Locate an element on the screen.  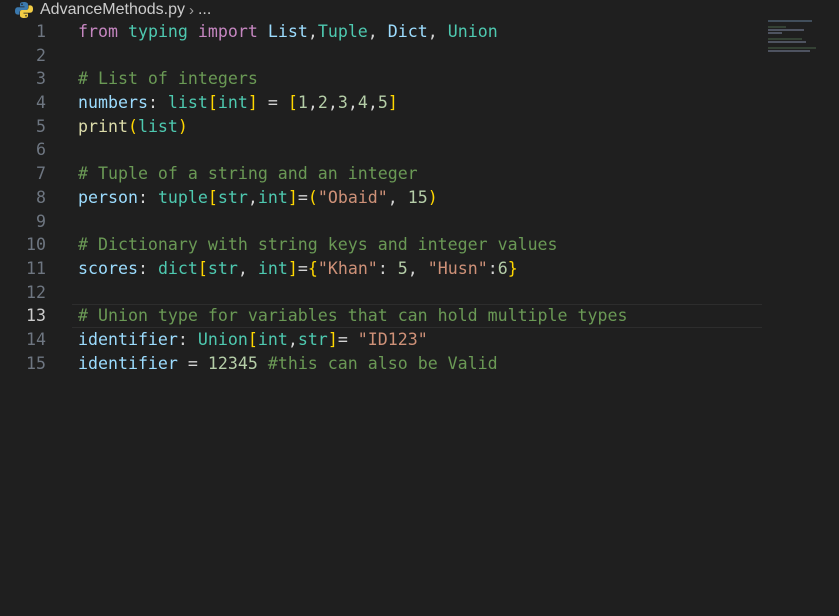
code-token: #this can also be Valid is located at coordinates (382, 363).